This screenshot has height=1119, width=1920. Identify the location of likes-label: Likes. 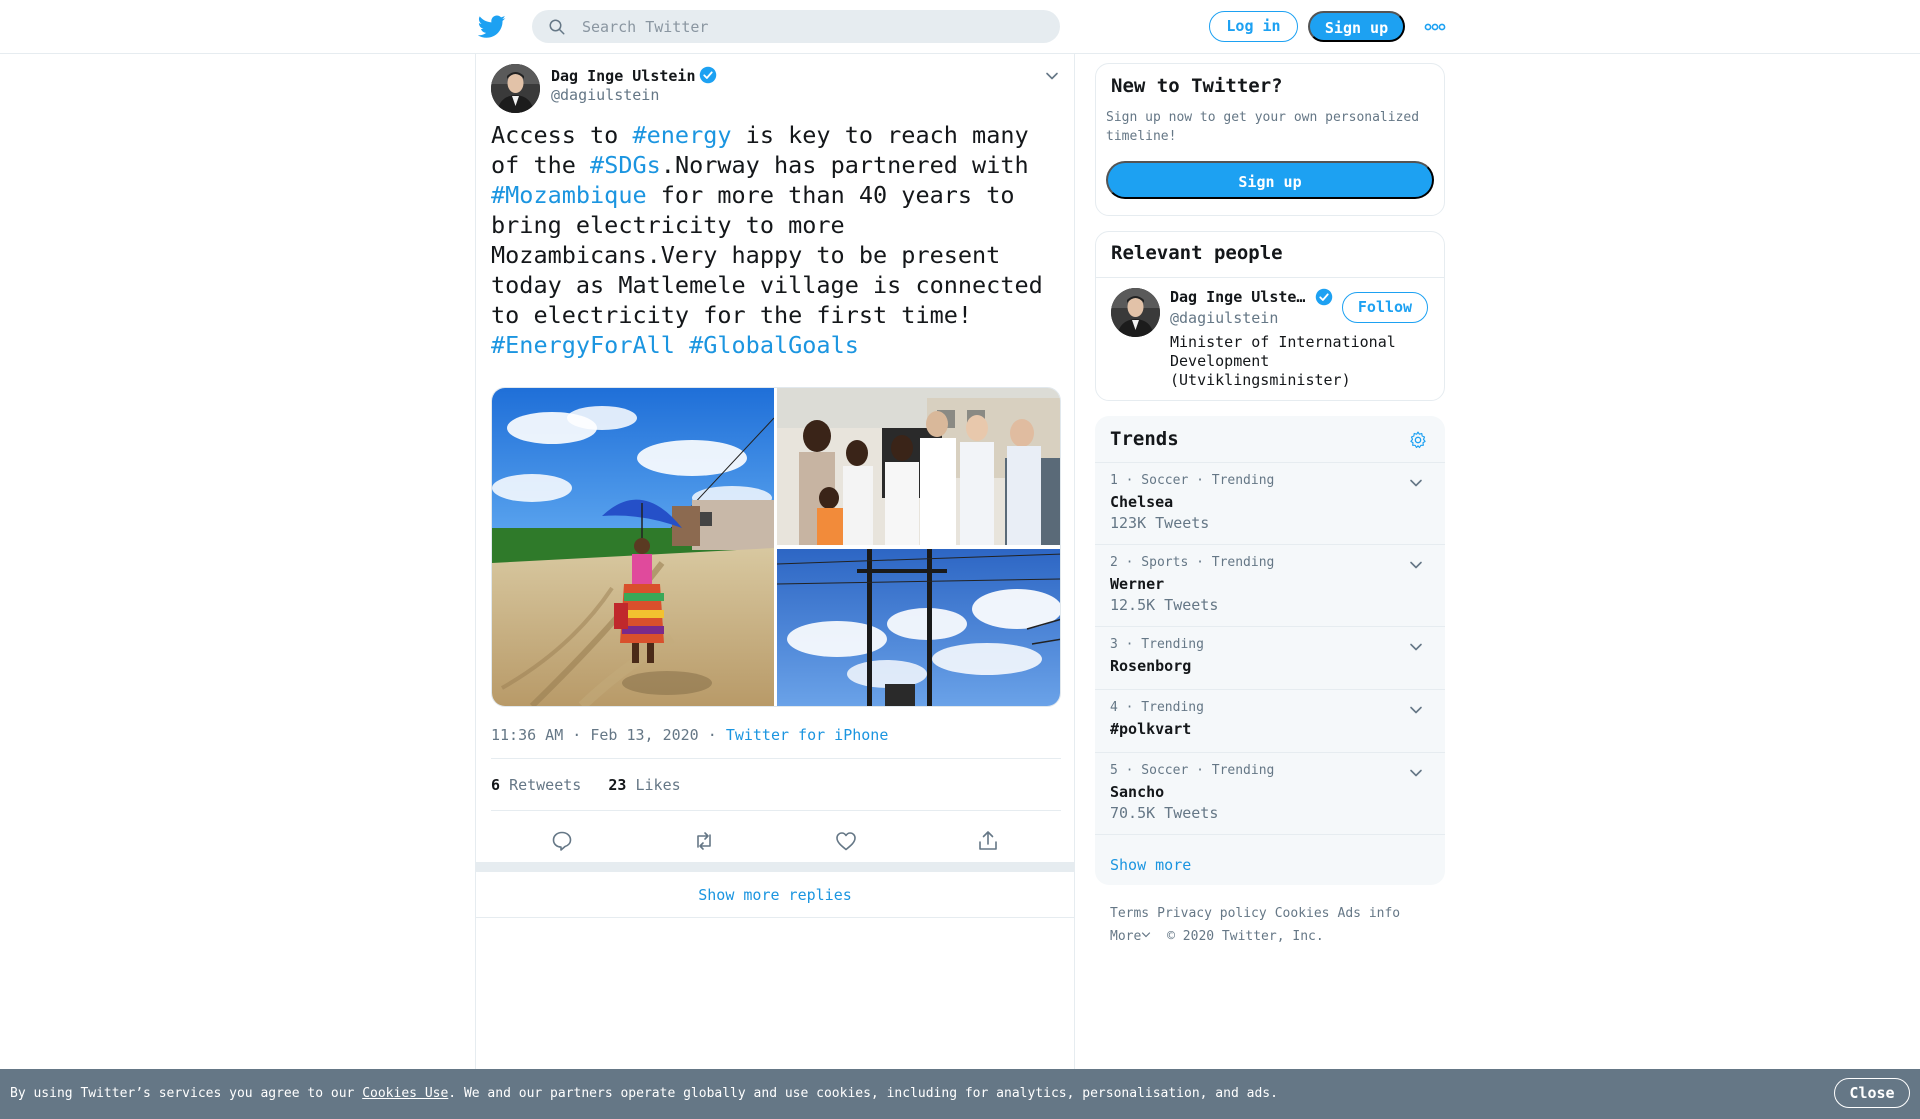
(658, 785).